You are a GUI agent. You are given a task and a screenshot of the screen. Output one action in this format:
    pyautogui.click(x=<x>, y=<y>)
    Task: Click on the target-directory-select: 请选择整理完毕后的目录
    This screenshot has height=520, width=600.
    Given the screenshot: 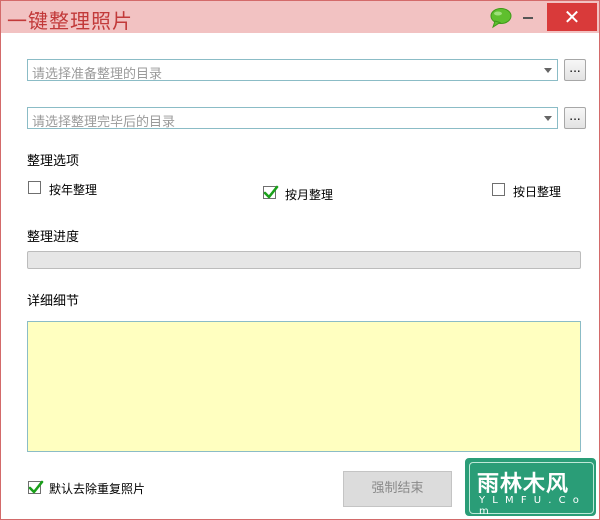 What is the action you would take?
    pyautogui.click(x=292, y=118)
    